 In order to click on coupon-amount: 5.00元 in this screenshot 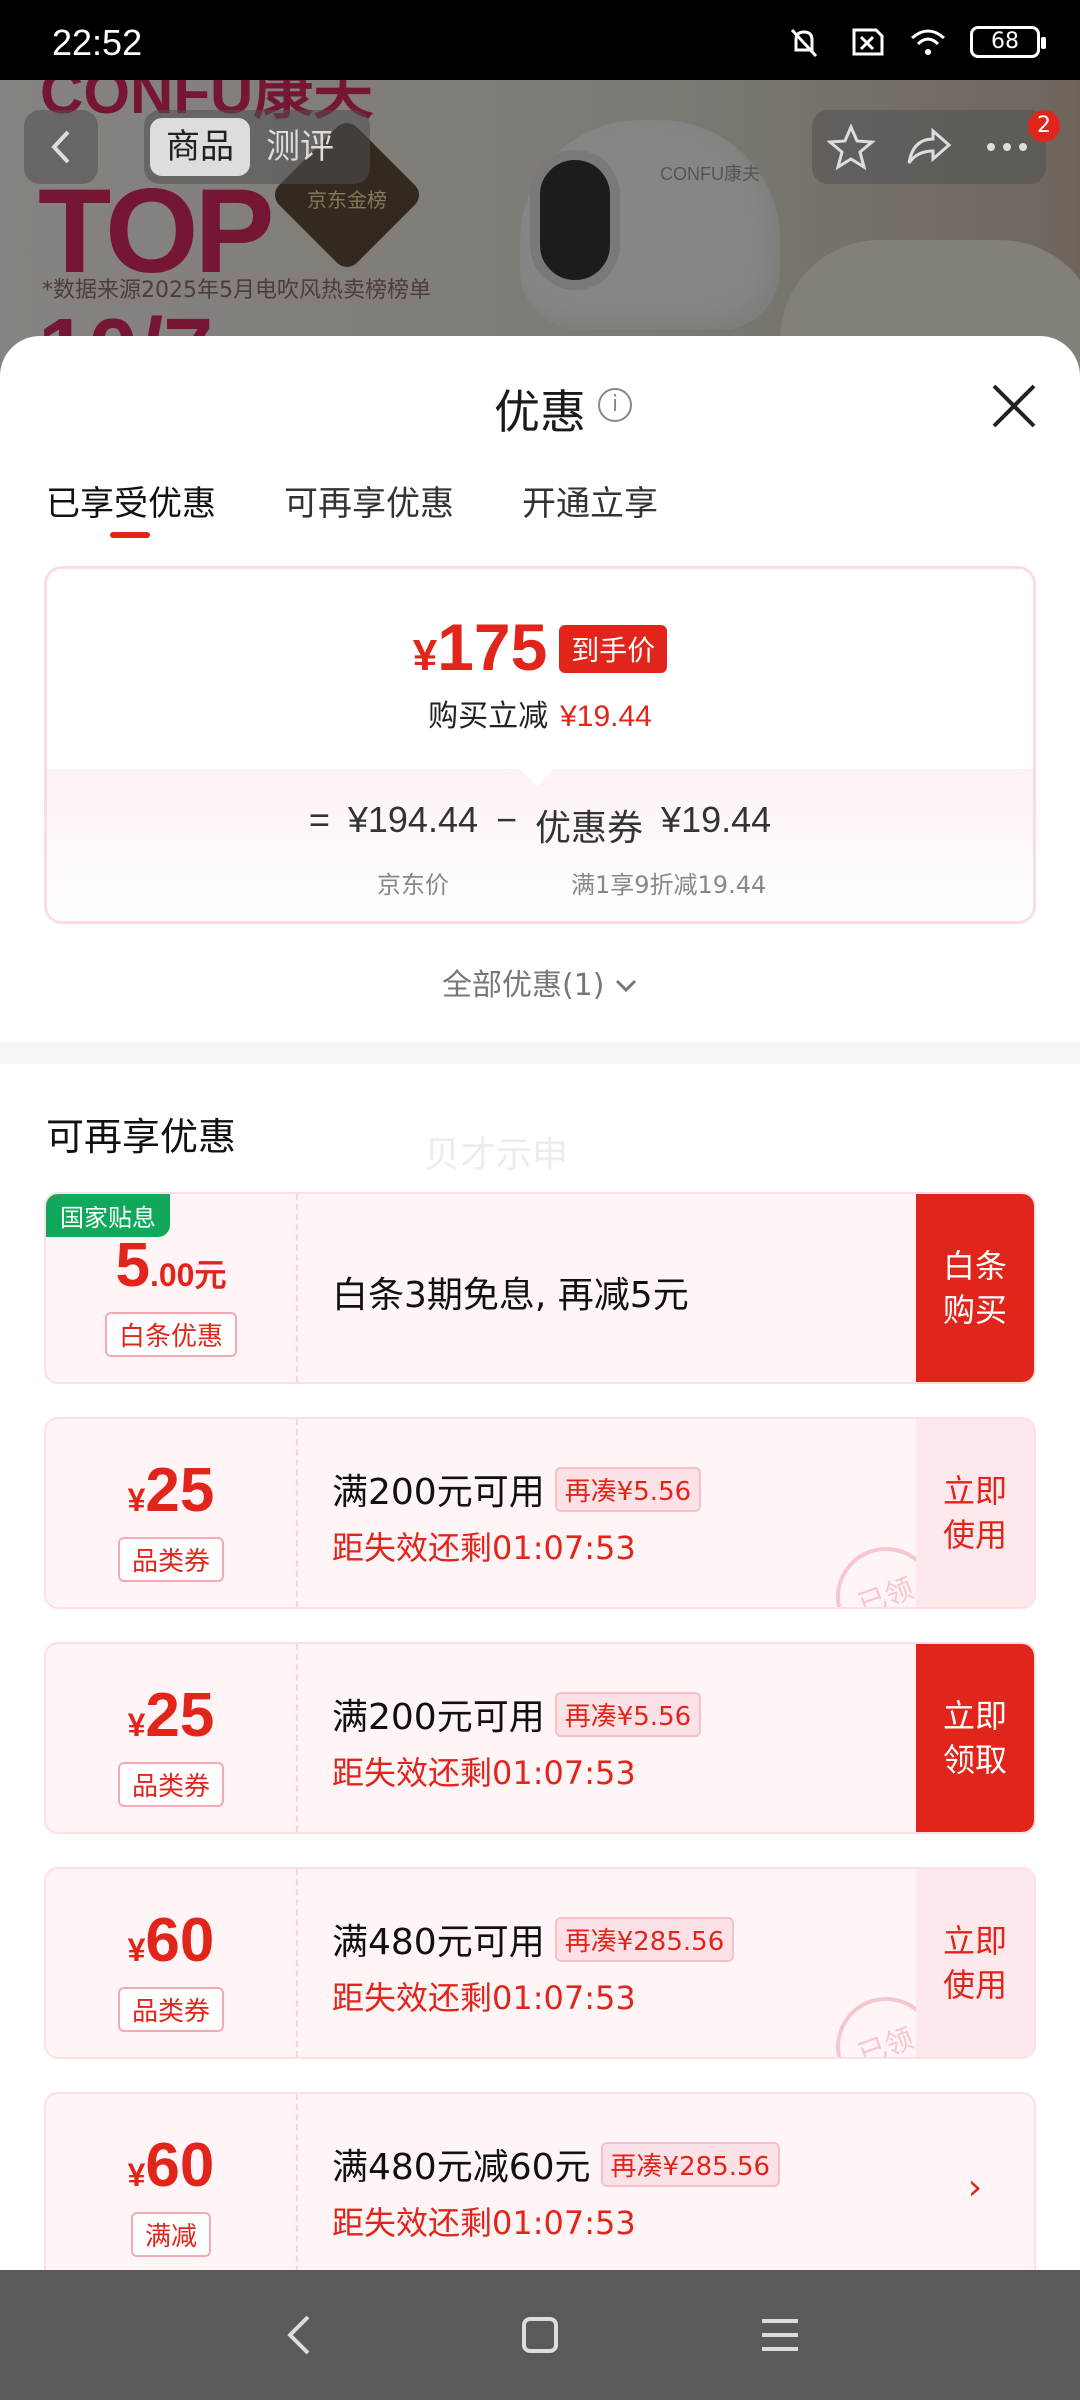, I will do `click(171, 1265)`.